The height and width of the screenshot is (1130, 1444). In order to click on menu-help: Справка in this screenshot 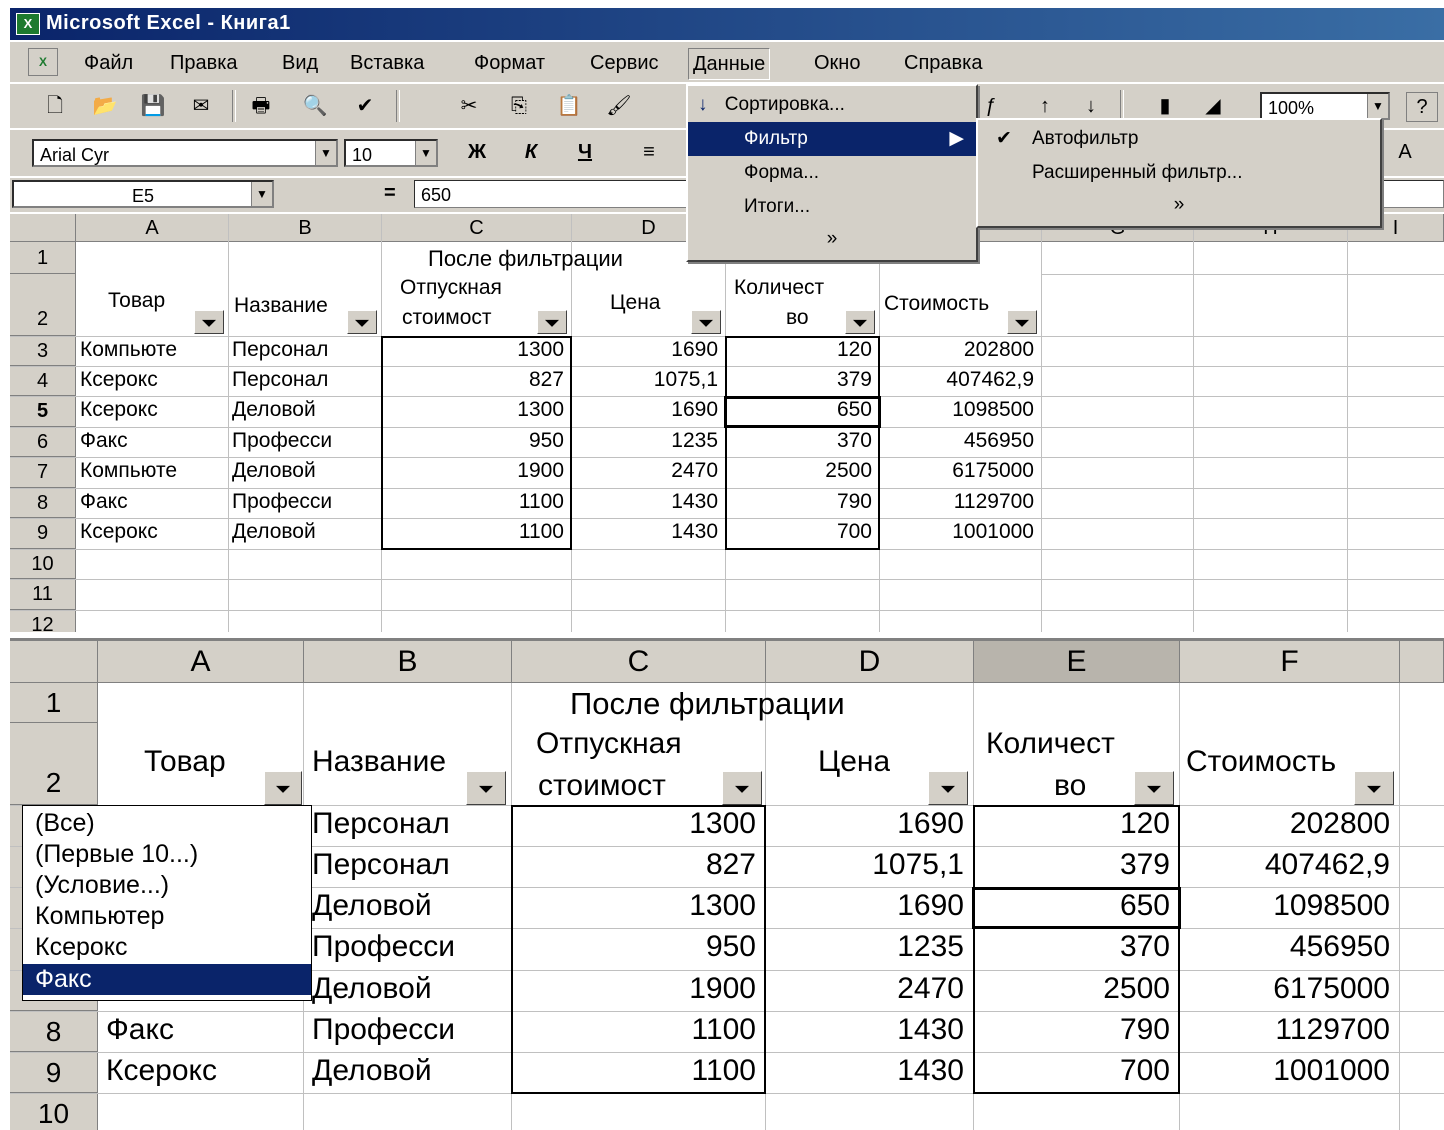, I will do `click(943, 63)`.